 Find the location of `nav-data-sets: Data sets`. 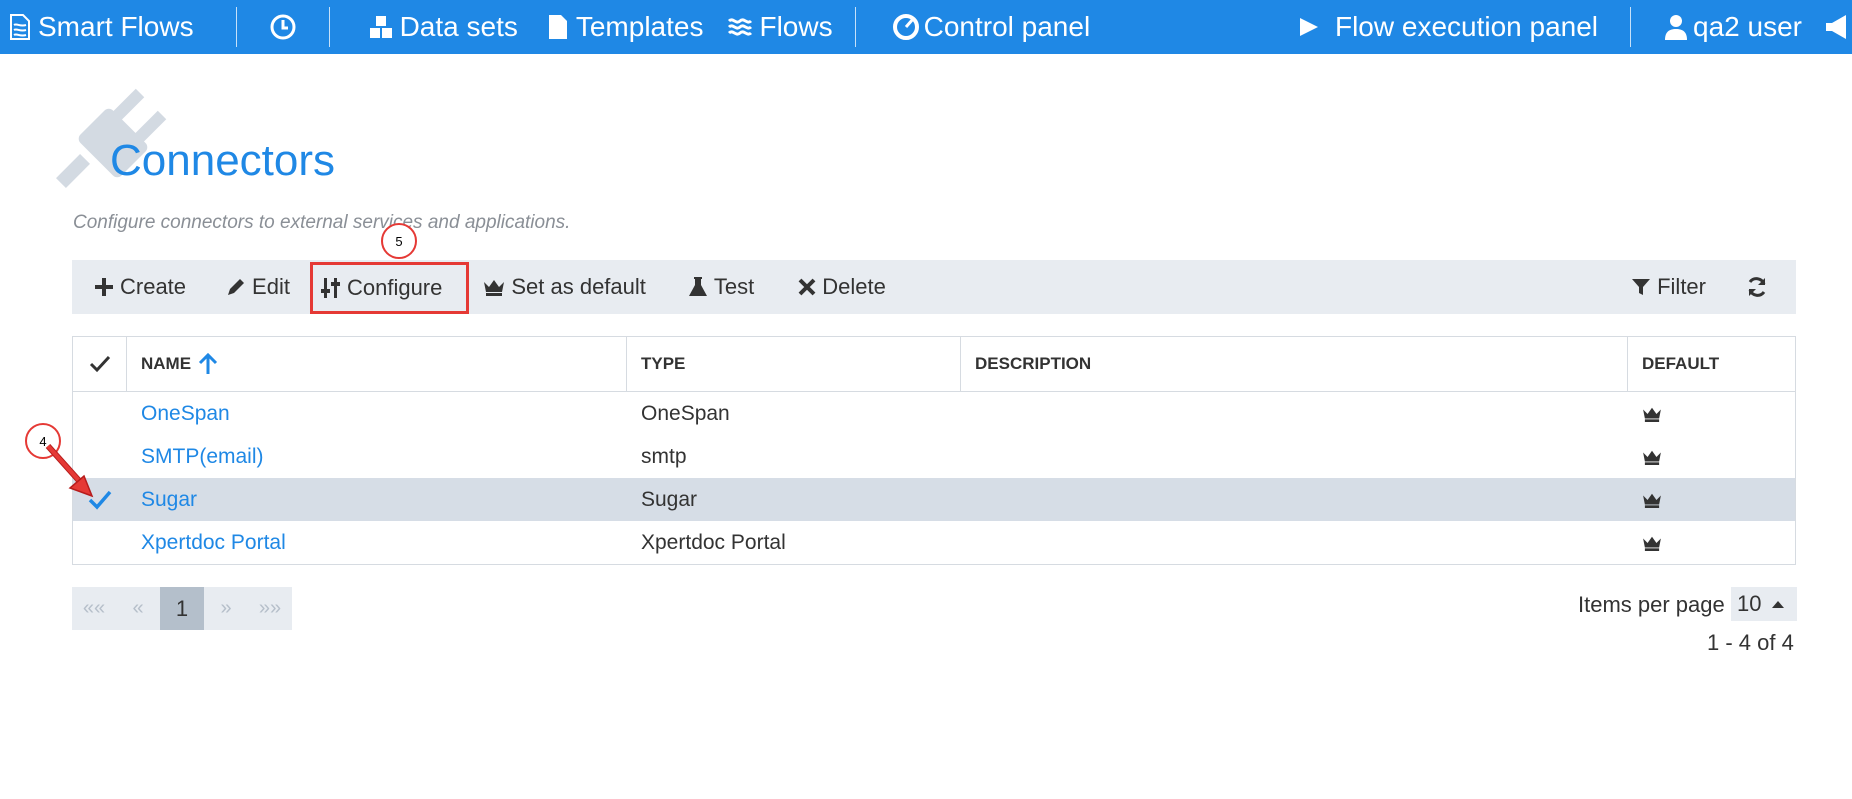

nav-data-sets: Data sets is located at coordinates (424, 27).